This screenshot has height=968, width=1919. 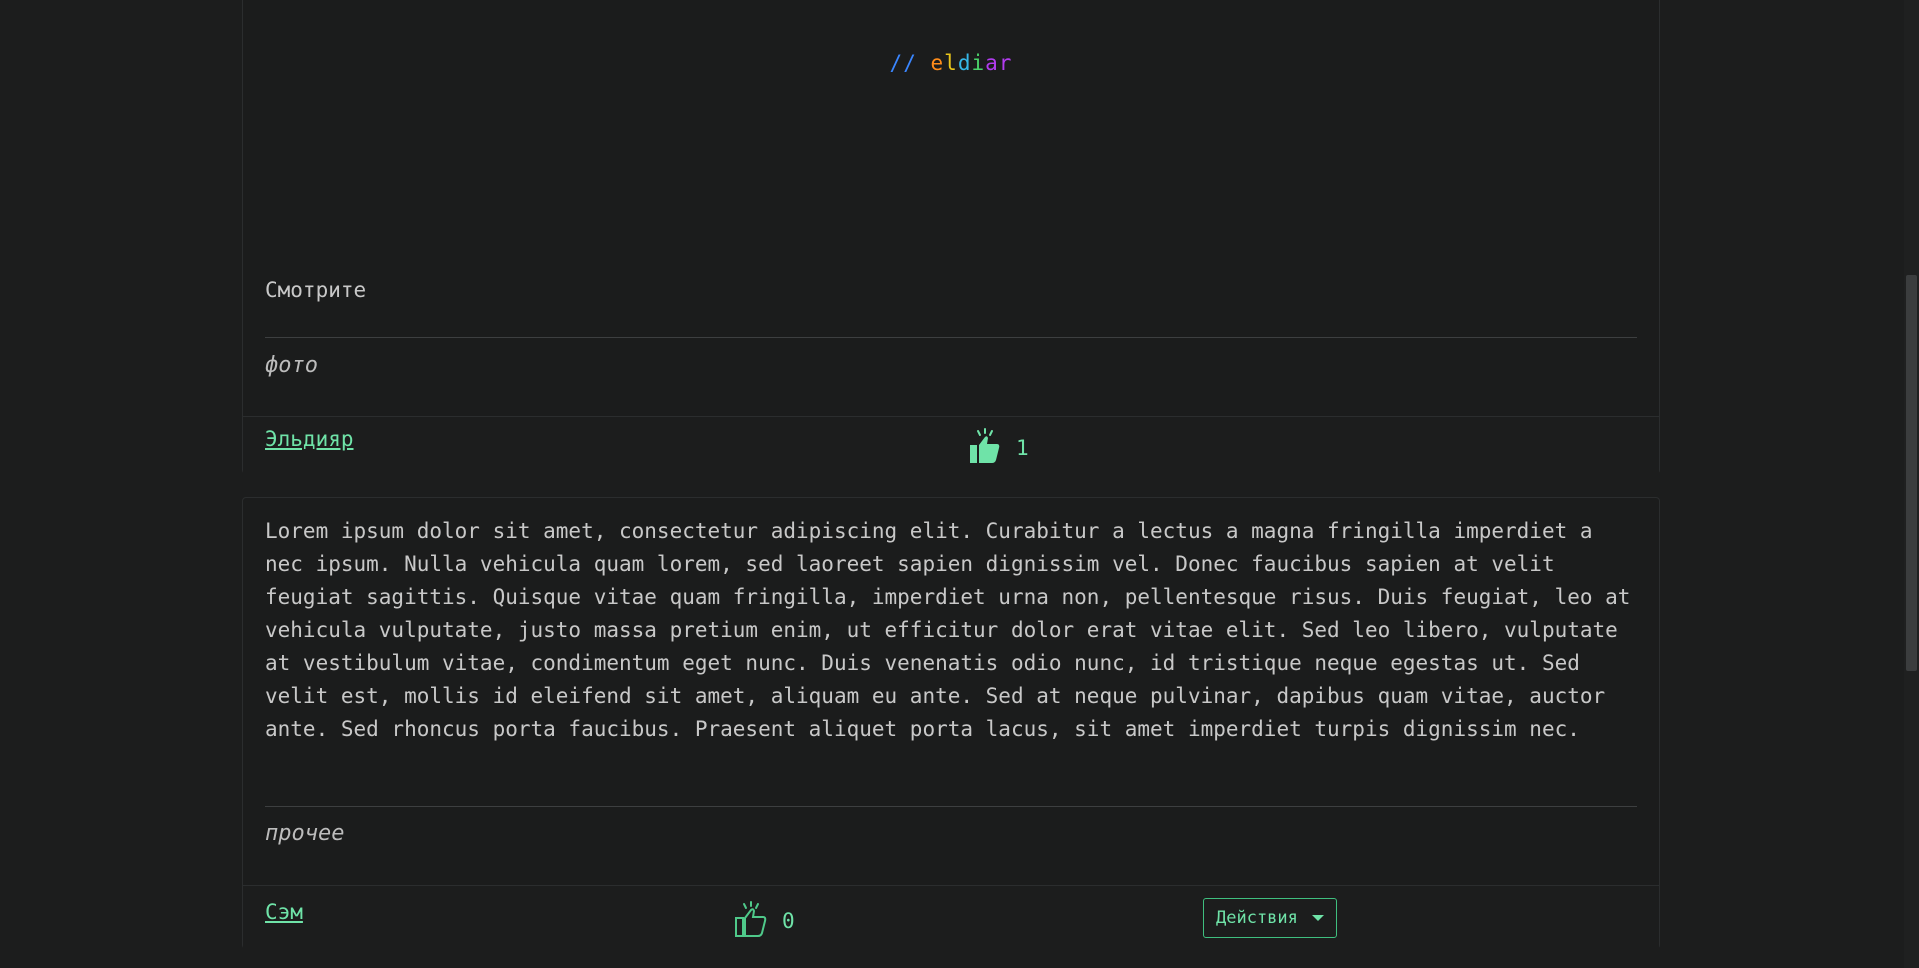 I want to click on logo-letter: i, so click(x=978, y=63).